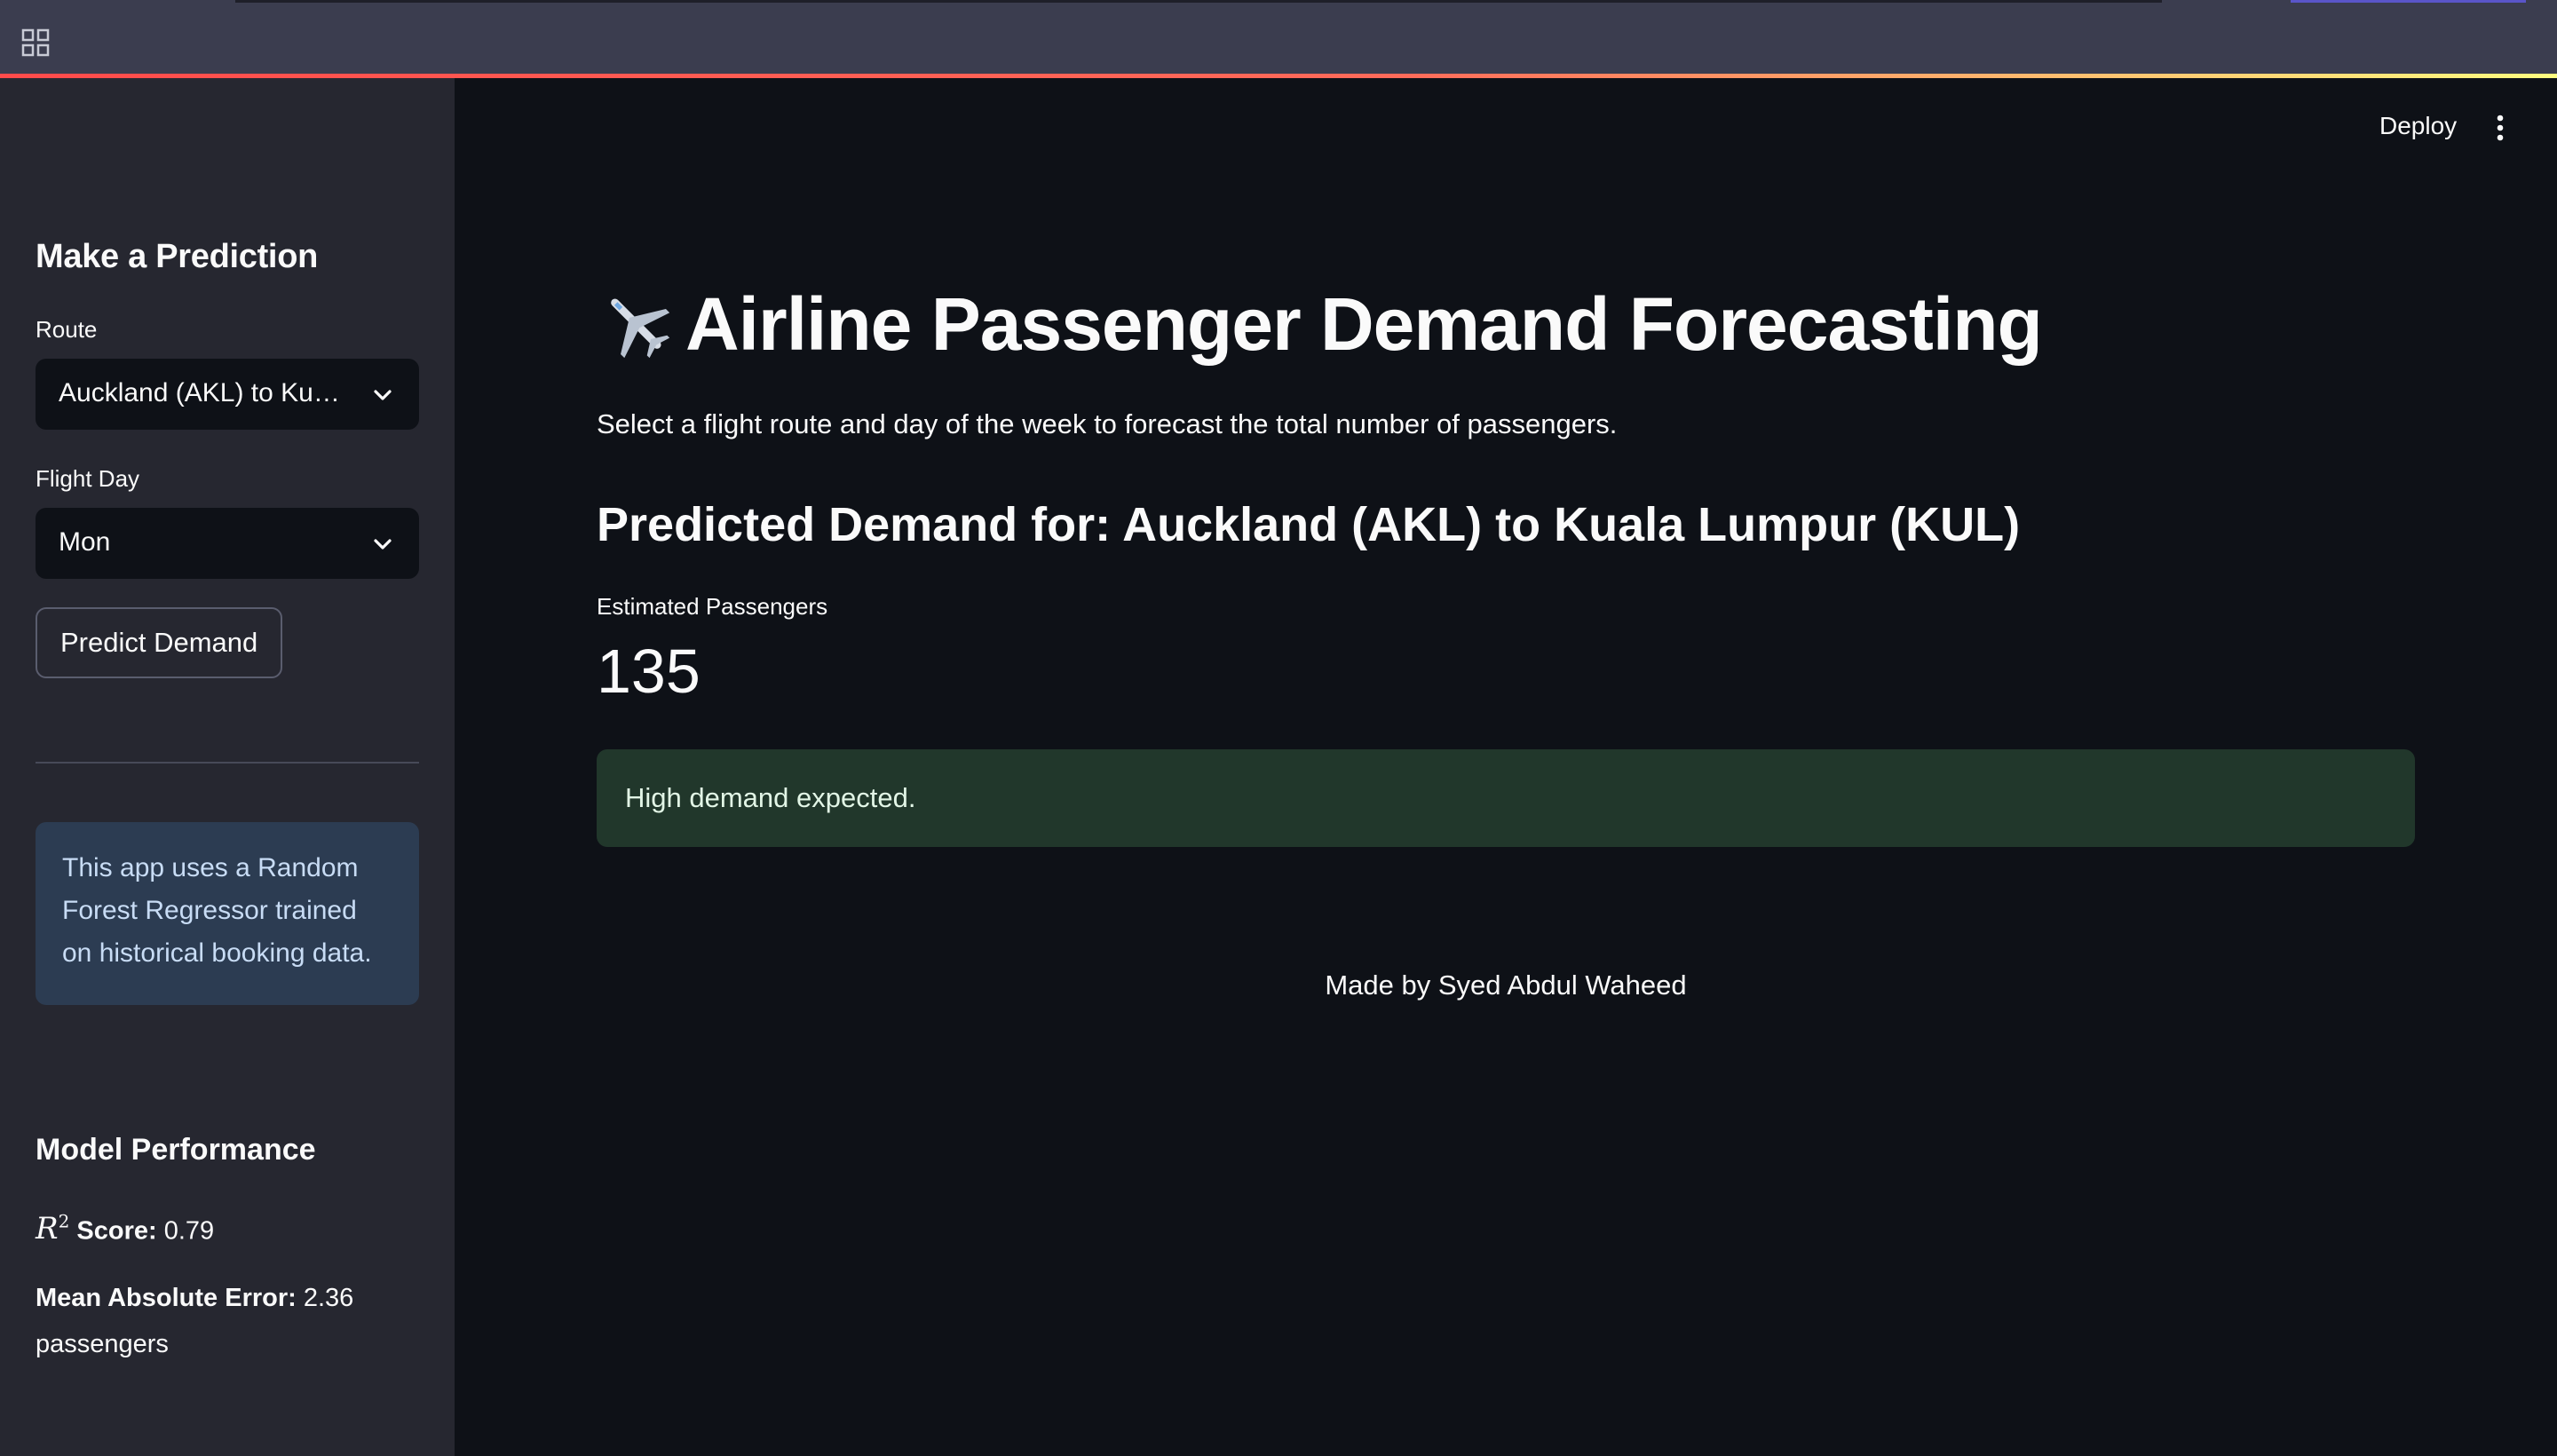 The image size is (2557, 1456). What do you see at coordinates (1198, 1) in the screenshot?
I see `browser-chrome-line` at bounding box center [1198, 1].